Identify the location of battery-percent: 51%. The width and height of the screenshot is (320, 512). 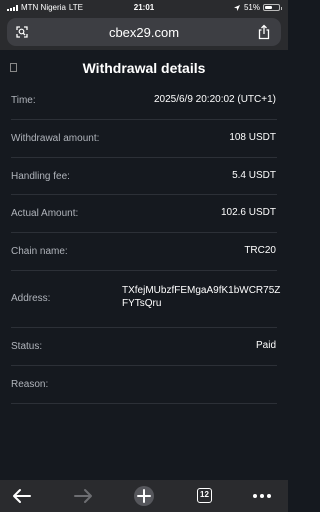
(251, 7).